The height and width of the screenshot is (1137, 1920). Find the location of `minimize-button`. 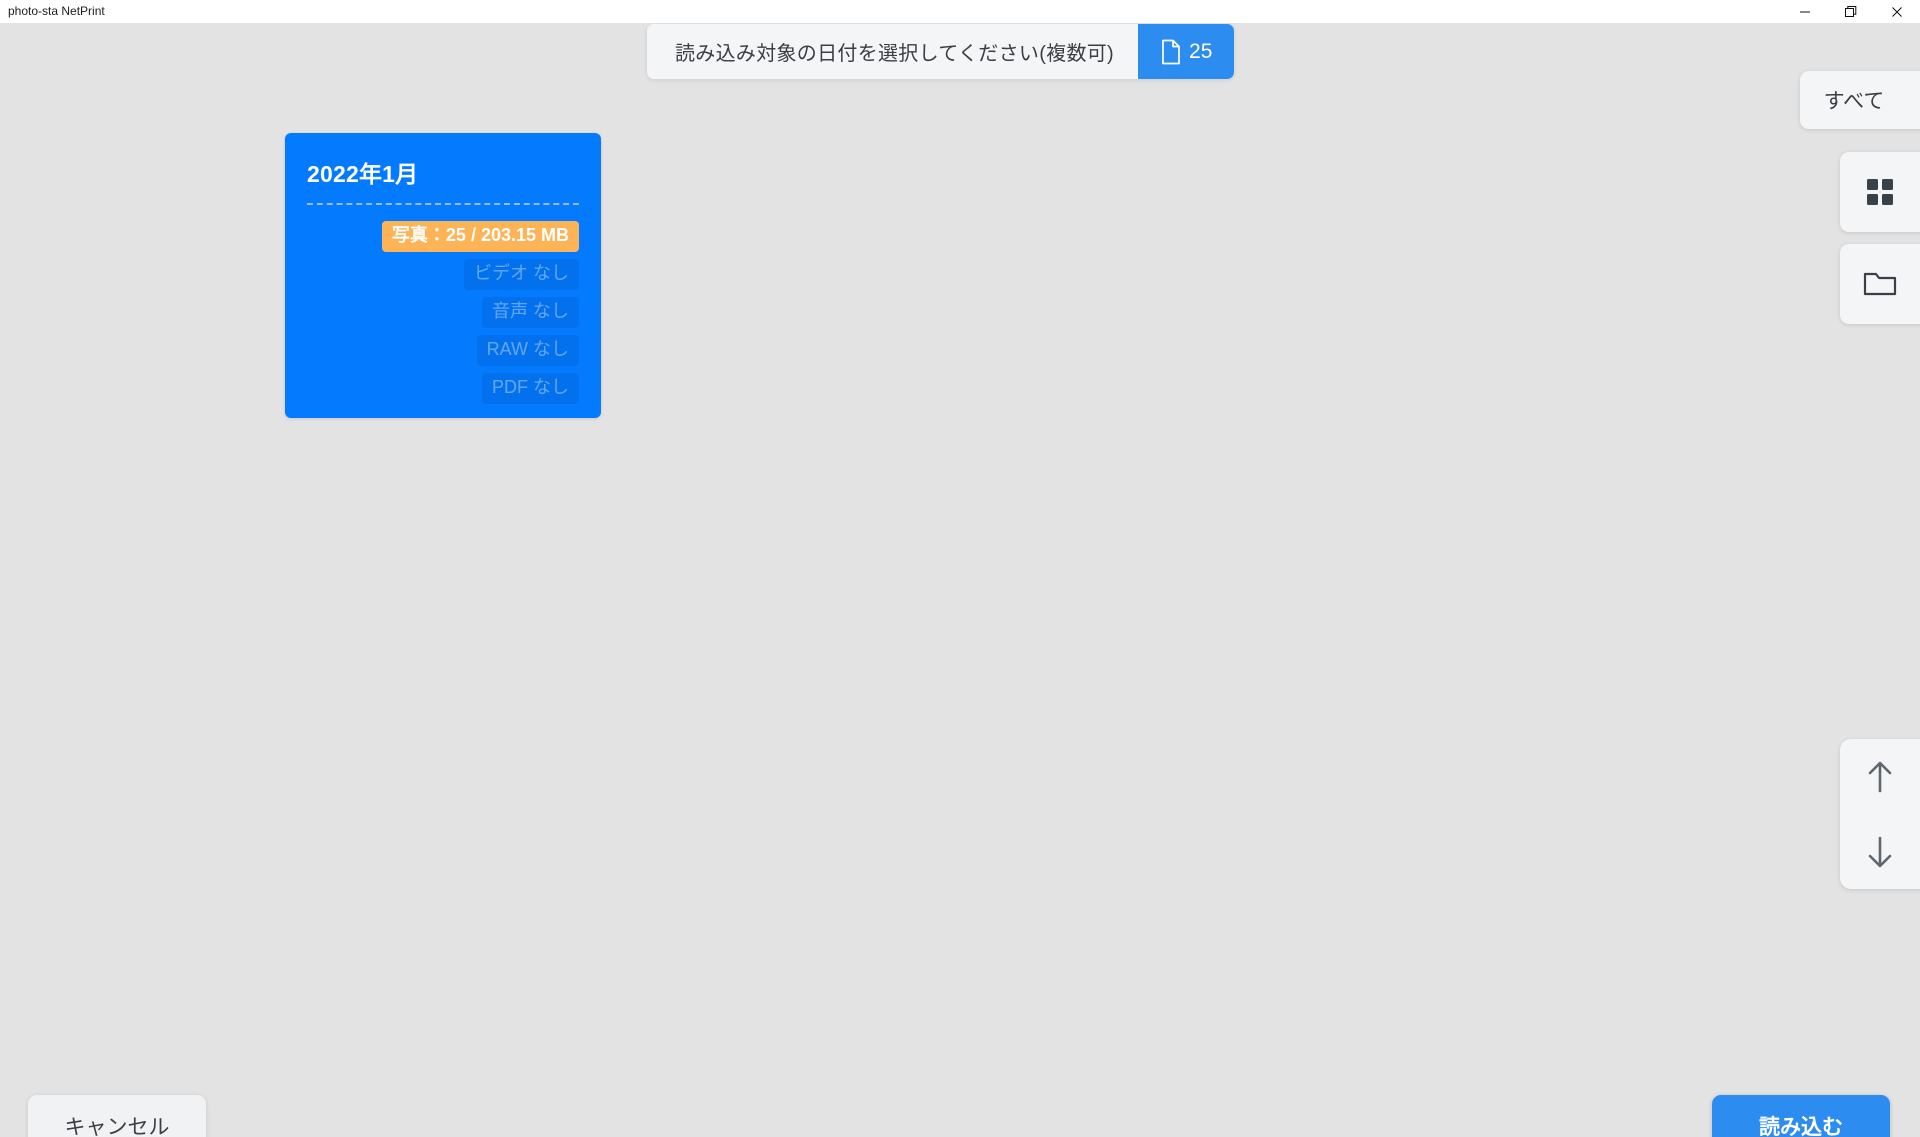

minimize-button is located at coordinates (1805, 11).